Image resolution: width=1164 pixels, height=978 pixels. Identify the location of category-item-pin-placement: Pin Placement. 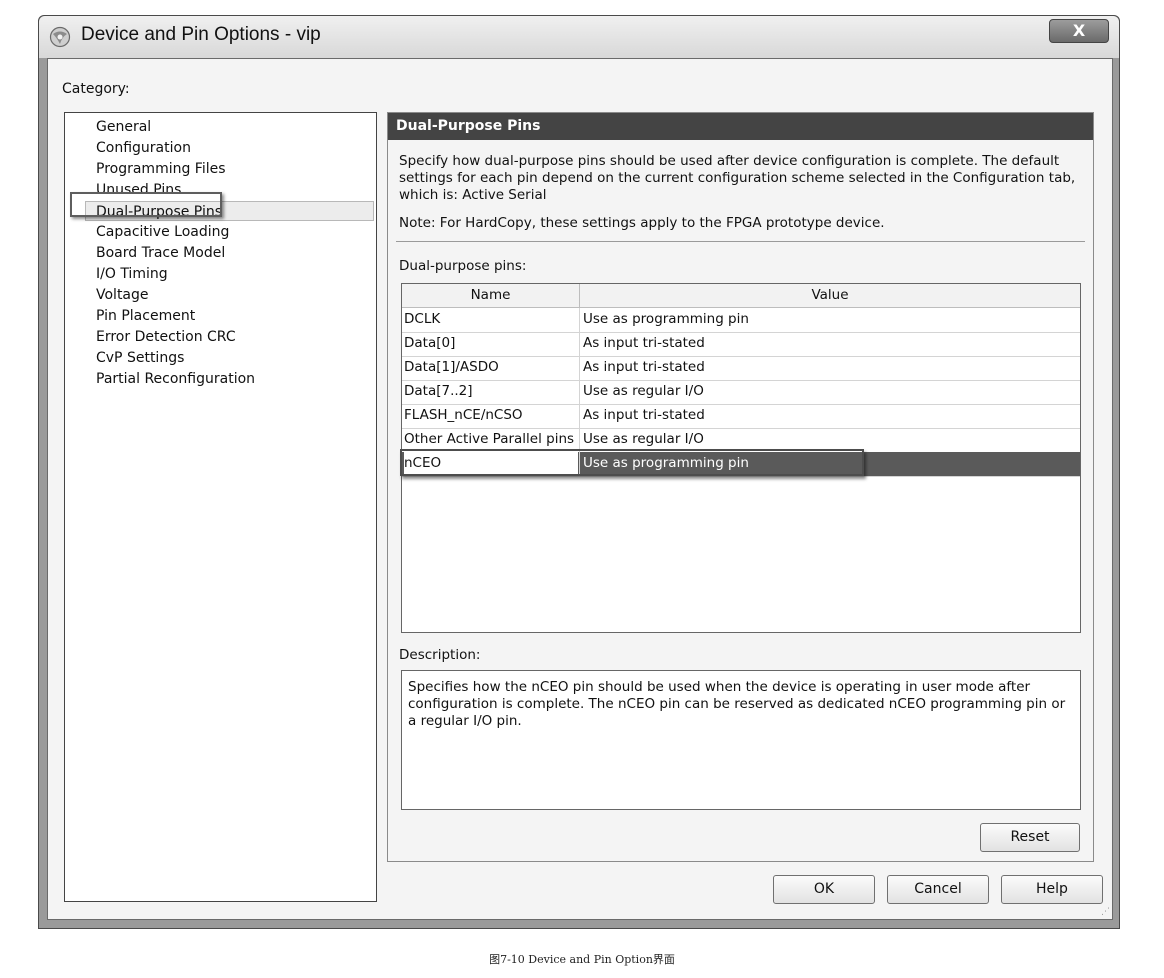
(145, 316).